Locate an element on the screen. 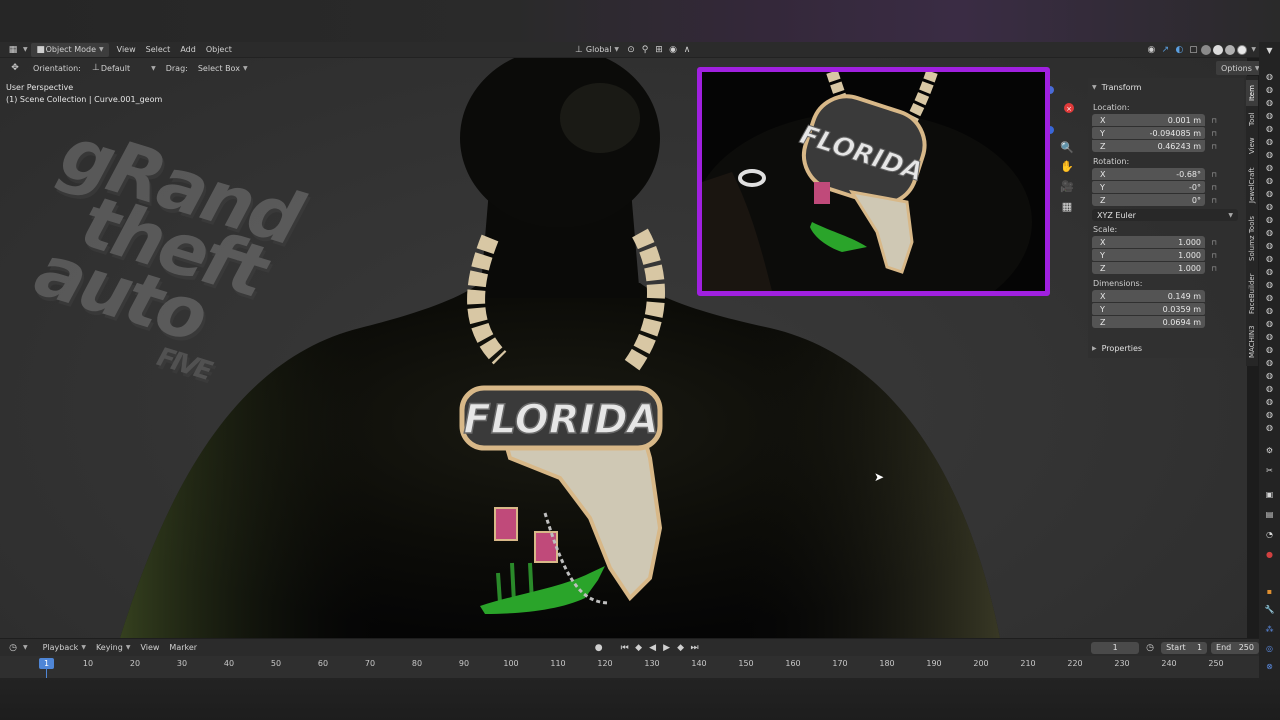  xray-icon: ▢ is located at coordinates (1193, 50).